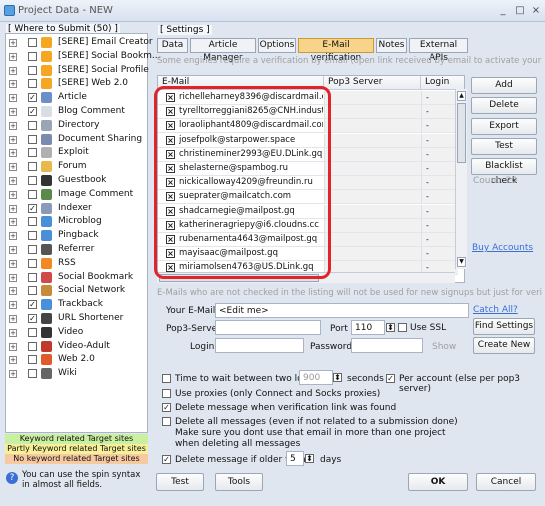 The height and width of the screenshot is (506, 545). What do you see at coordinates (502, 248) in the screenshot?
I see `buy-accounts-link: Buy Accounts` at bounding box center [502, 248].